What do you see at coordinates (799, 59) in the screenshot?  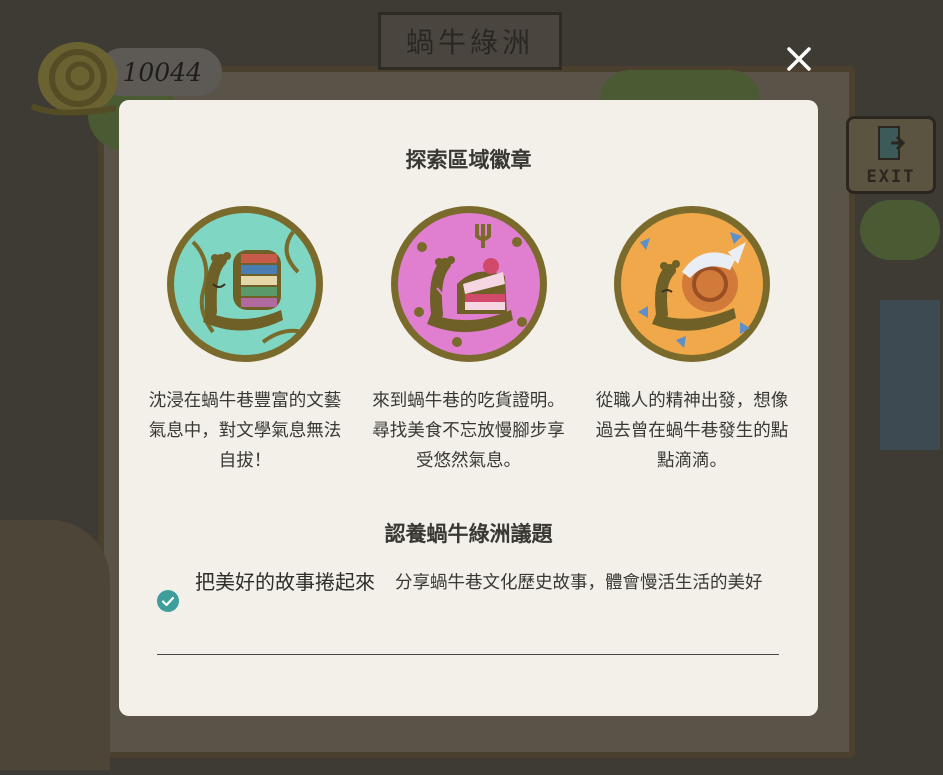 I see `close-icon` at bounding box center [799, 59].